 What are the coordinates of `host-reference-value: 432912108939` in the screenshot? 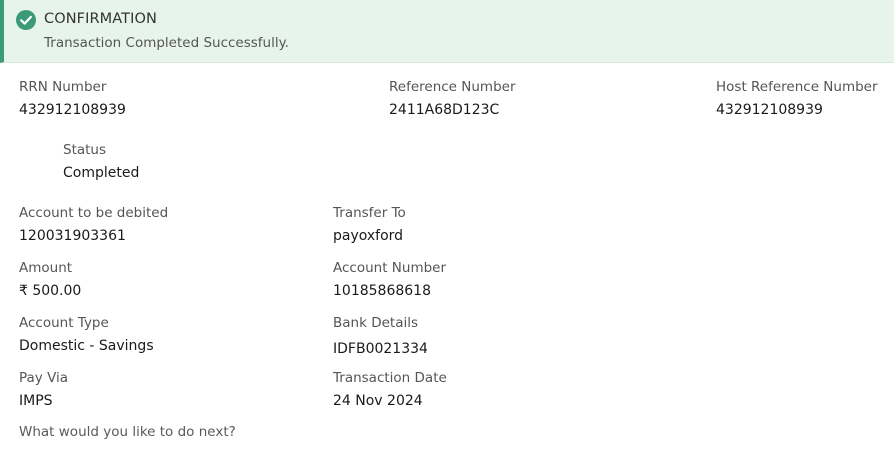 It's located at (769, 110).